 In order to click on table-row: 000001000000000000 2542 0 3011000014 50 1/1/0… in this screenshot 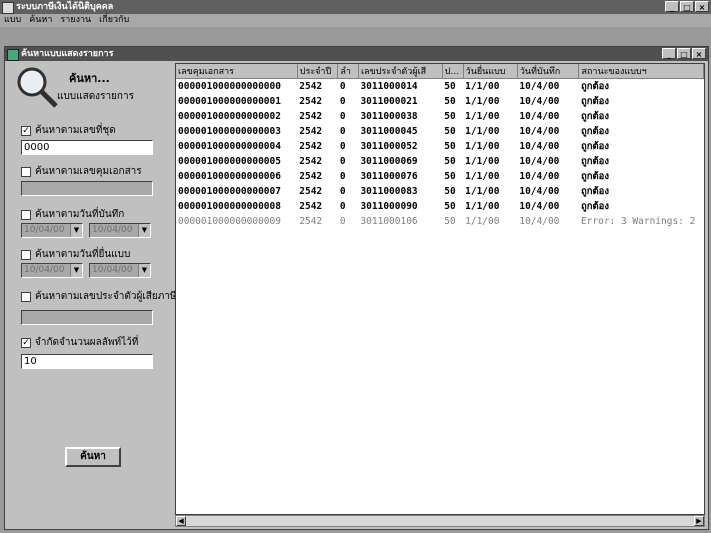, I will do `click(440, 87)`.